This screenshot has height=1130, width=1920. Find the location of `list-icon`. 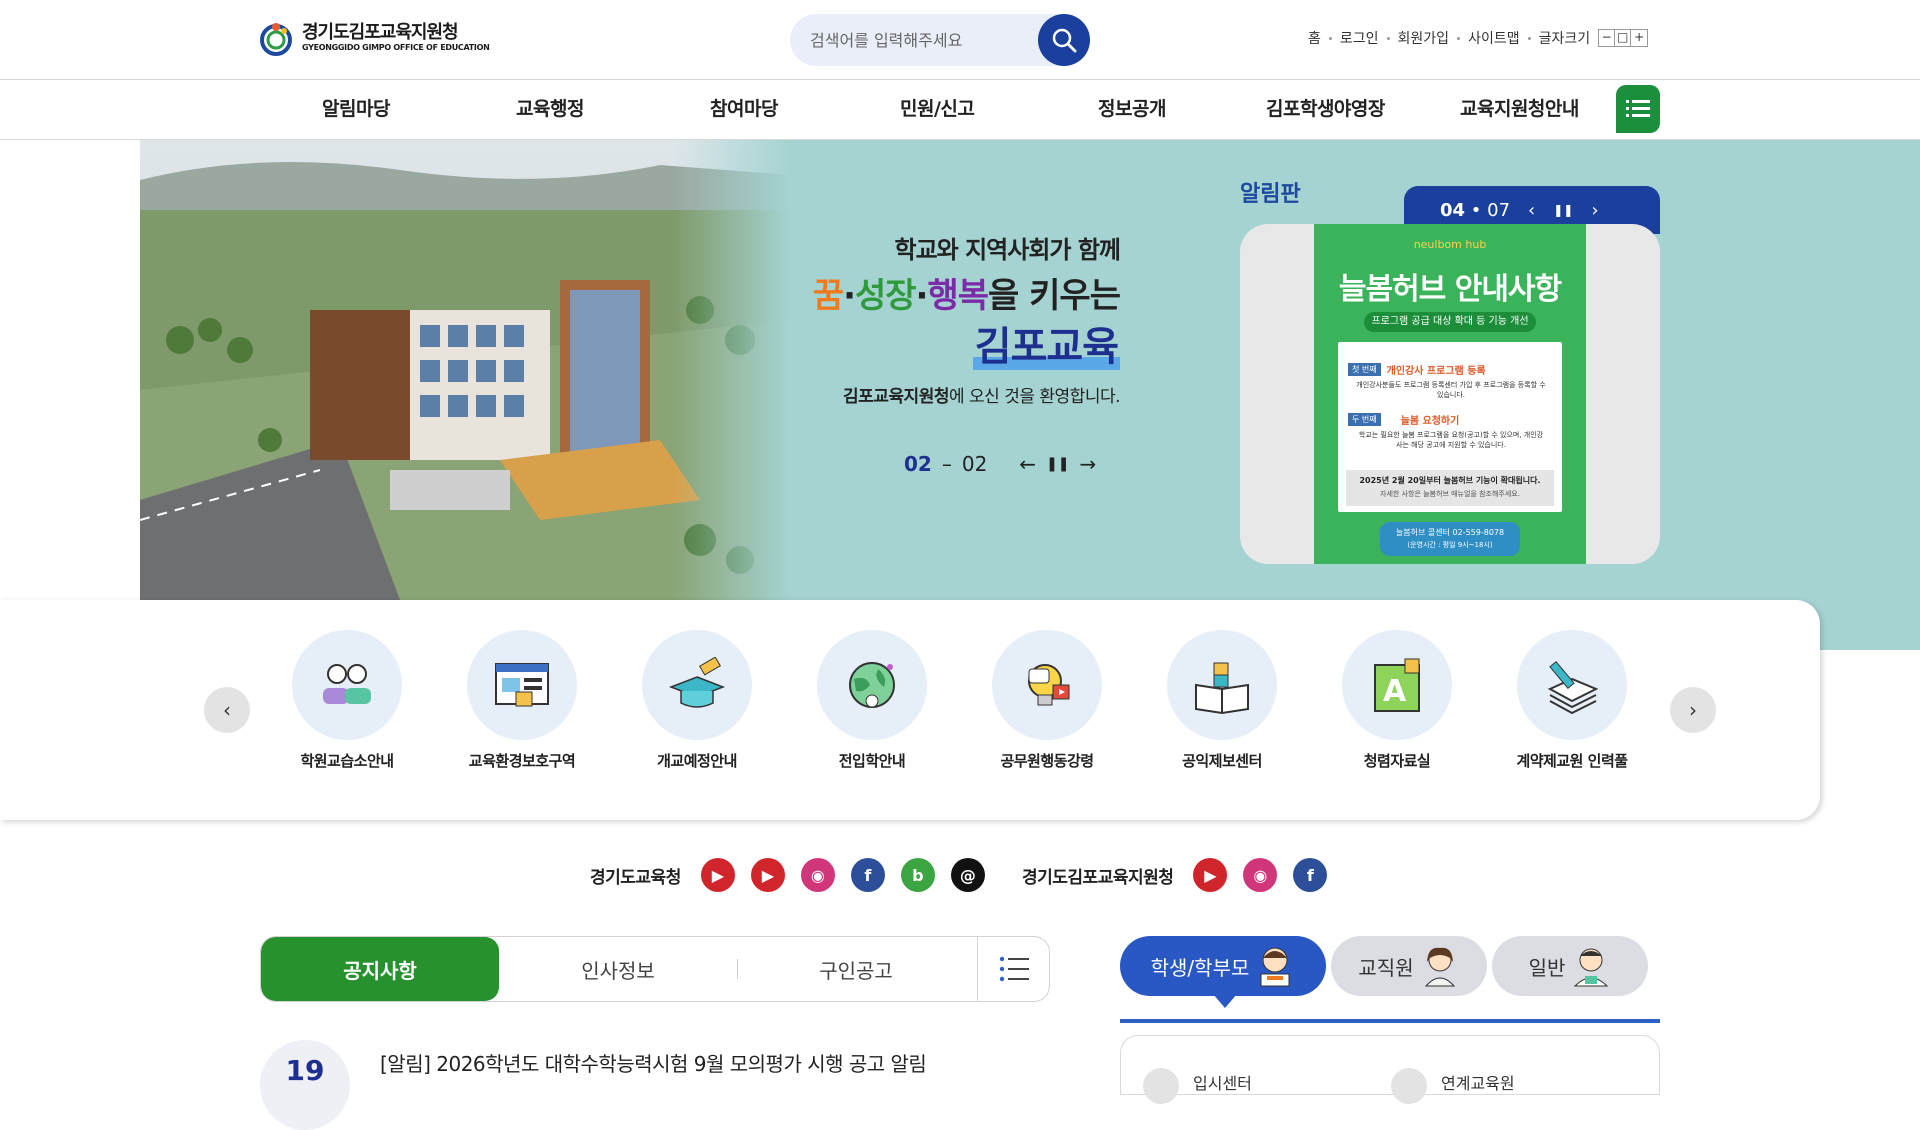

list-icon is located at coordinates (1014, 969).